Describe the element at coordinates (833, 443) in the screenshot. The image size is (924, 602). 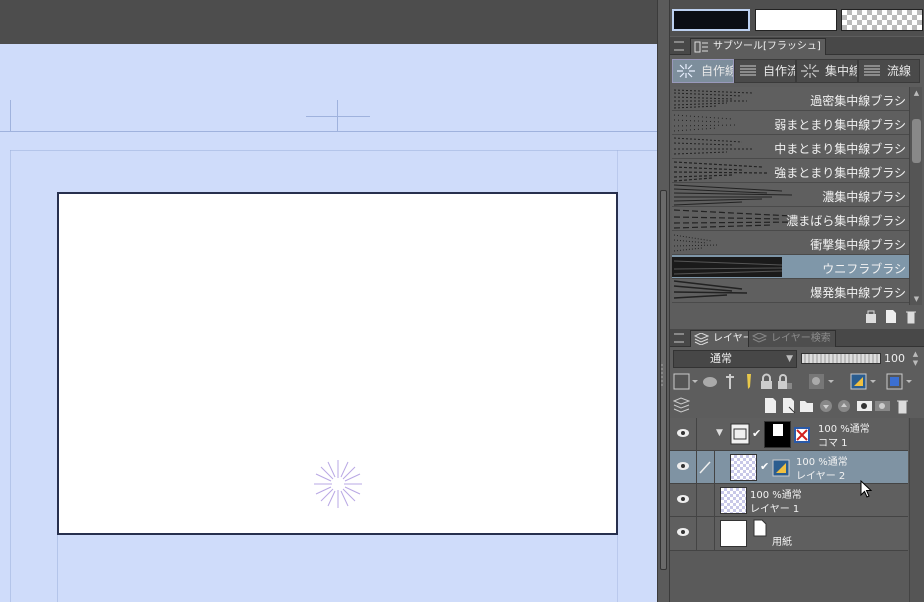
I see `layer-name: コマ 1` at that location.